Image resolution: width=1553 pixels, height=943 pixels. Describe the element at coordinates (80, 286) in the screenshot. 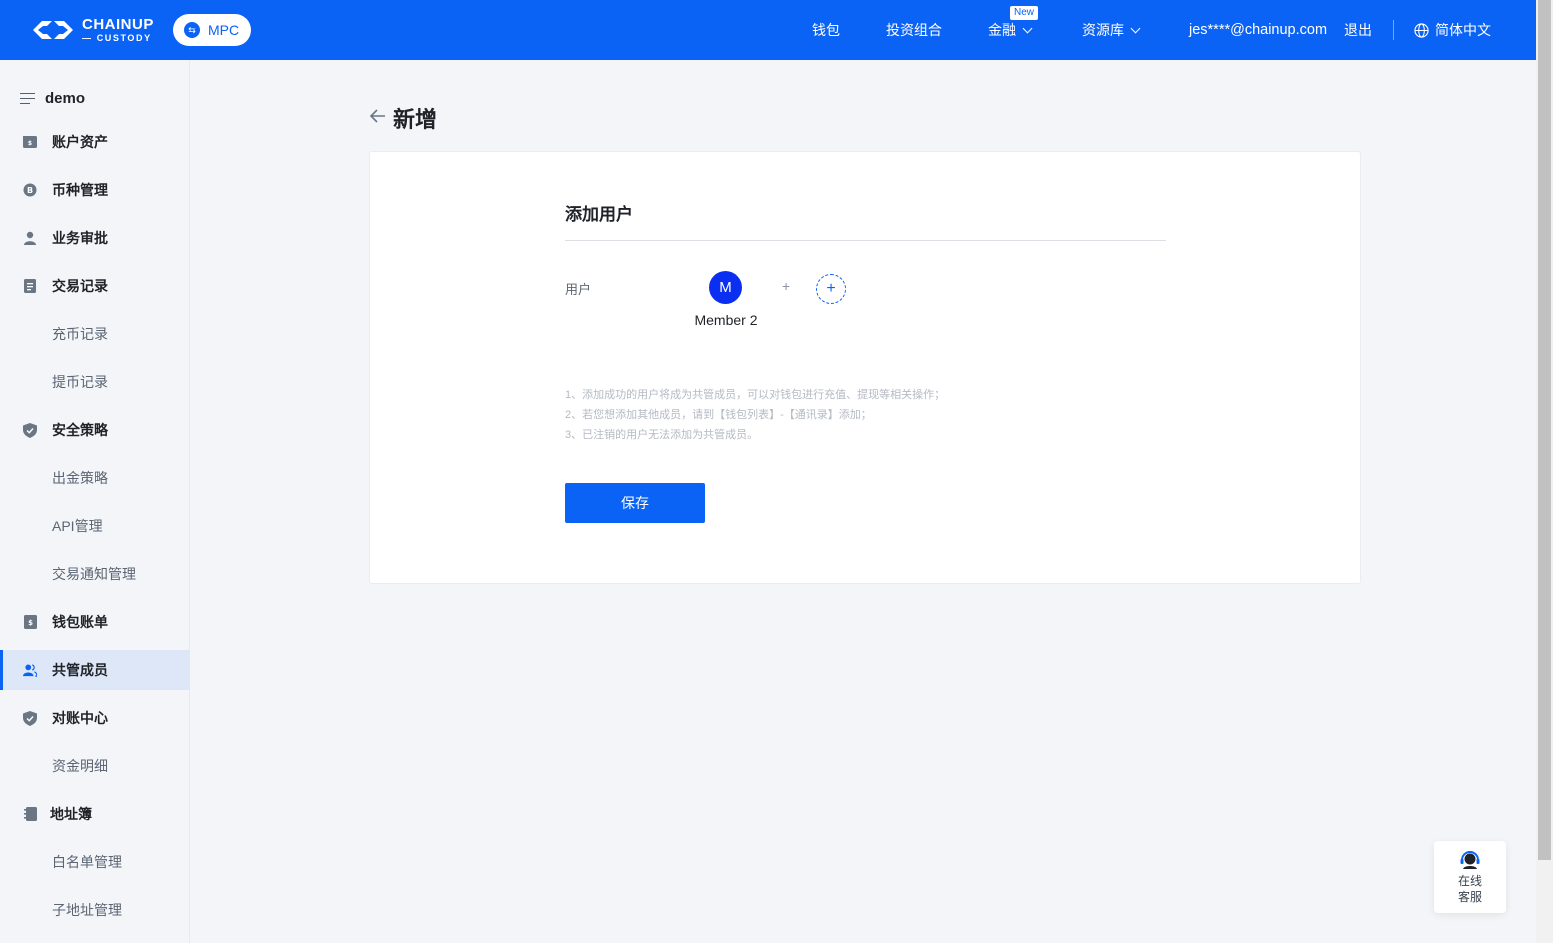

I see `sidebar-item-label: 交易记录` at that location.